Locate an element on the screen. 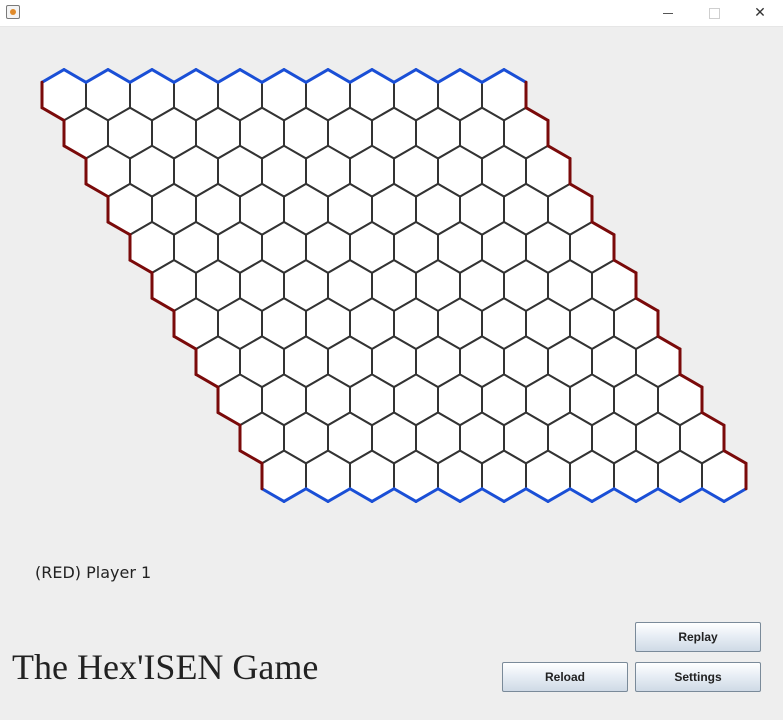 The width and height of the screenshot is (783, 720). maximize-icon is located at coordinates (714, 13).